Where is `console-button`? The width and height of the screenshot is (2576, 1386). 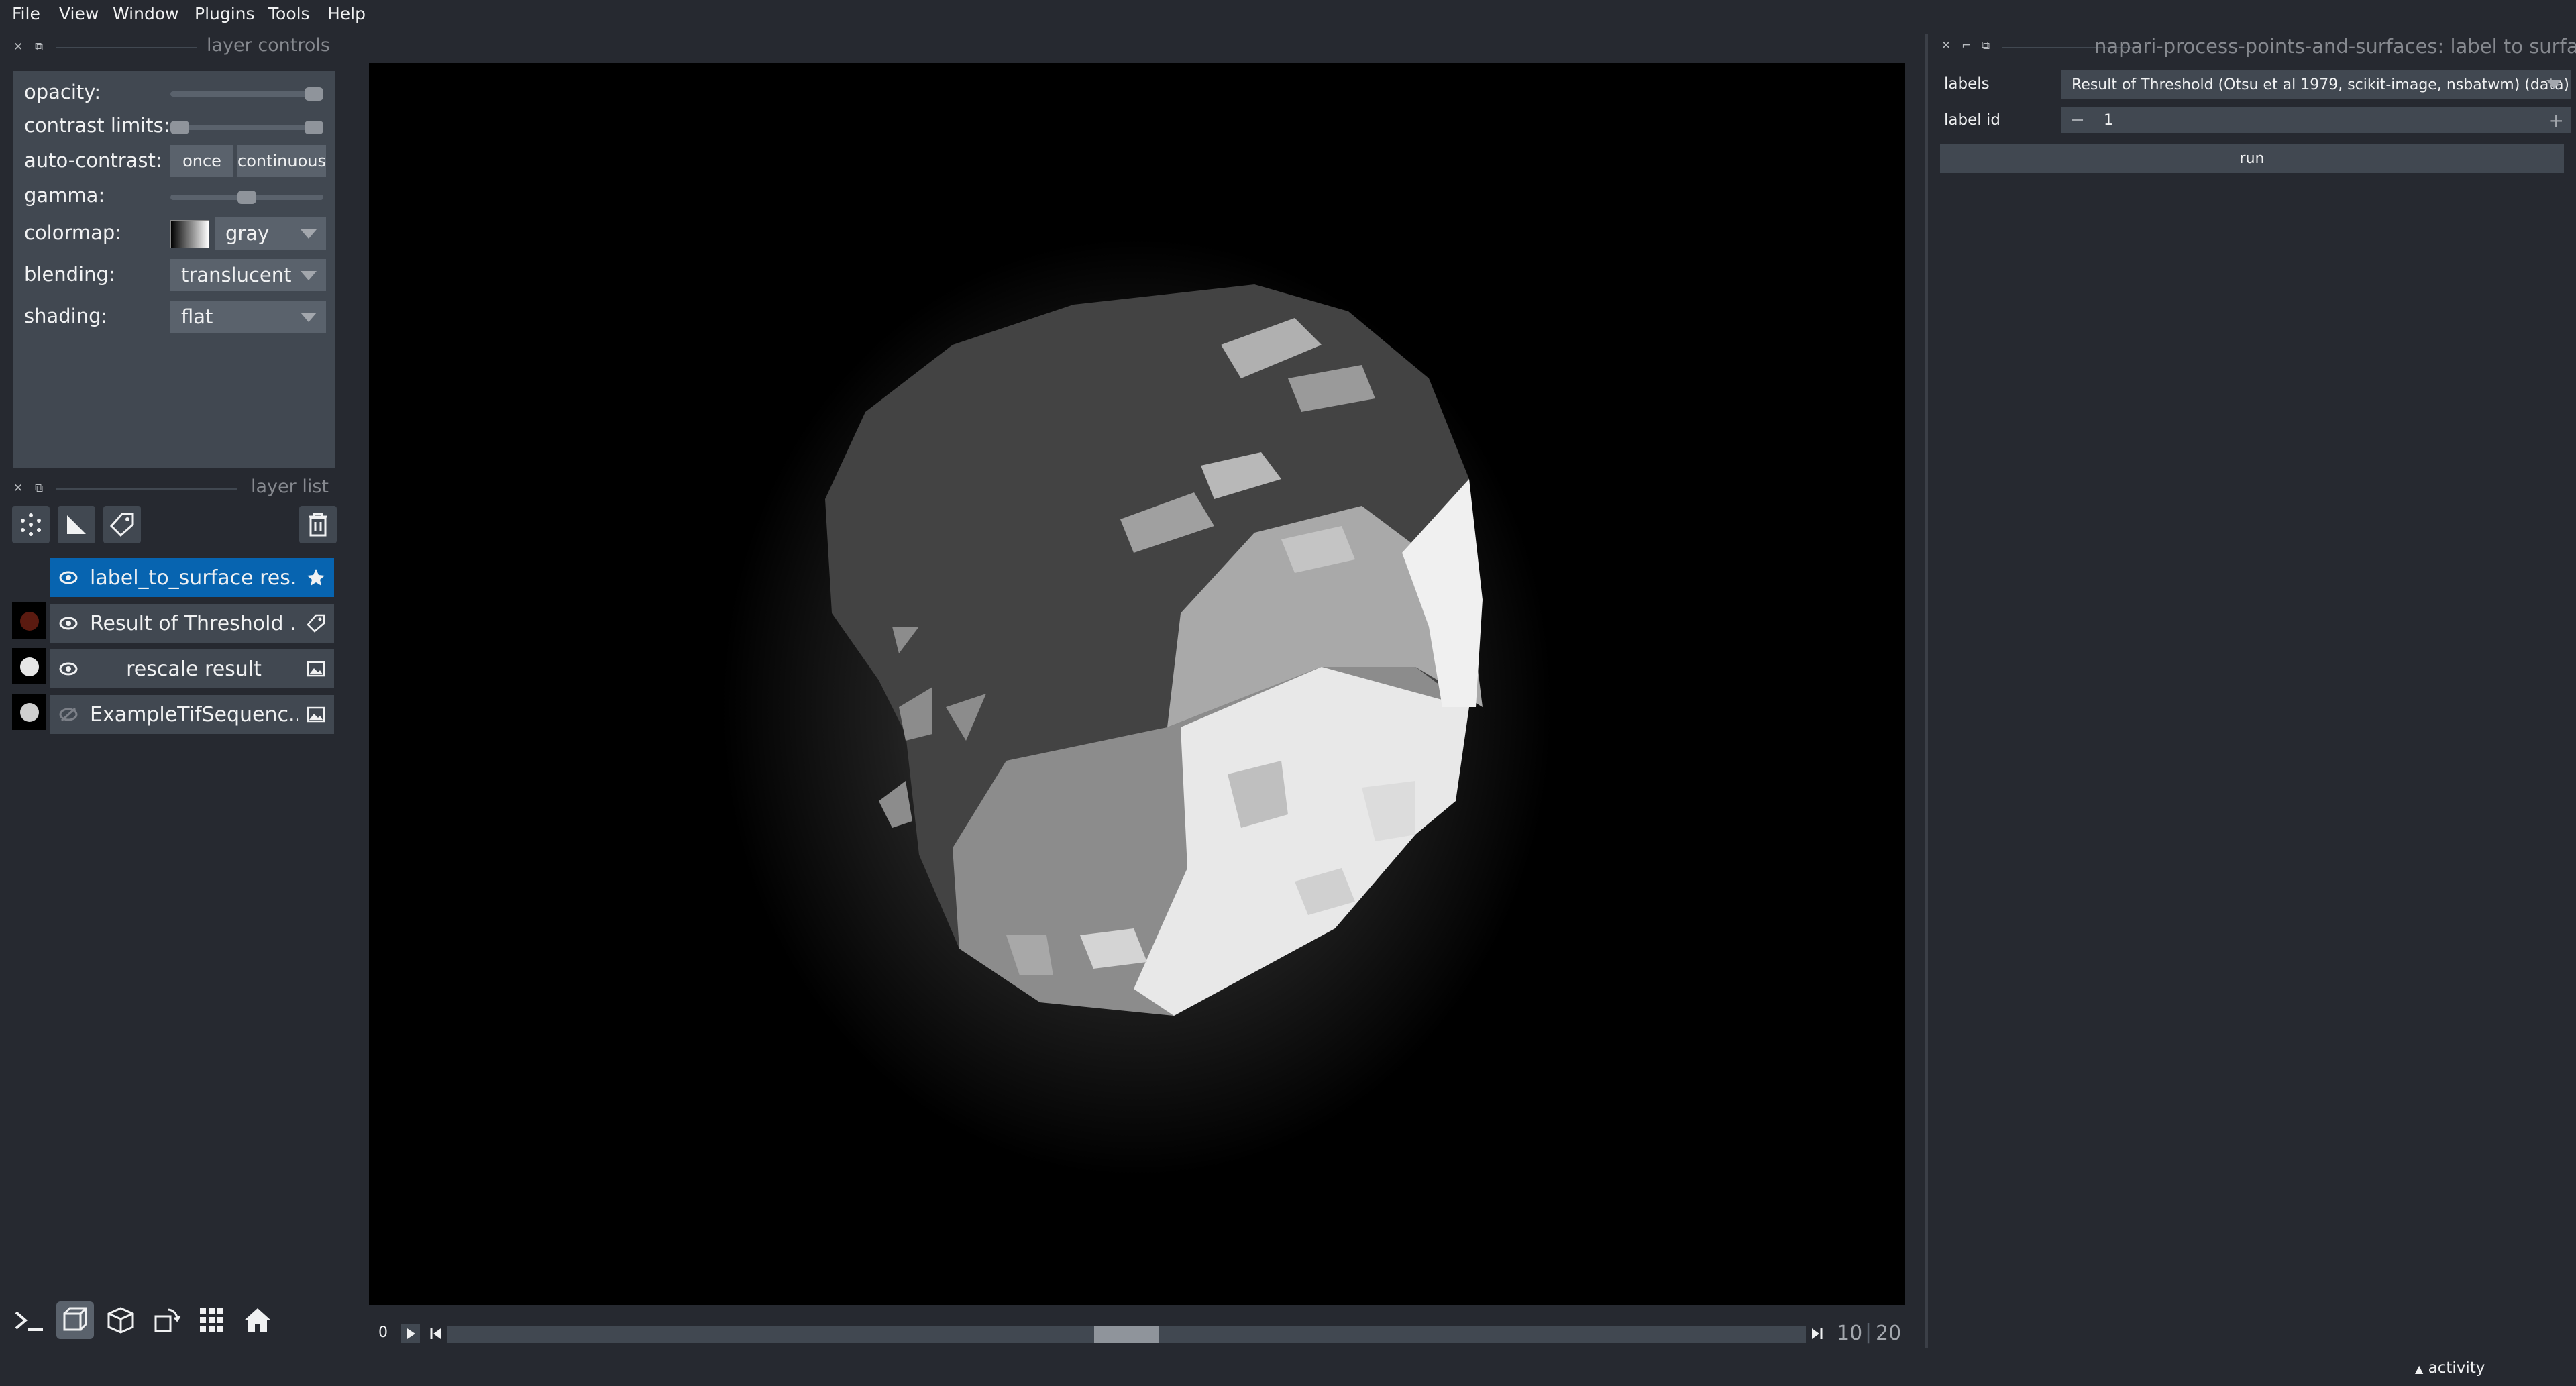
console-button is located at coordinates (29, 1320).